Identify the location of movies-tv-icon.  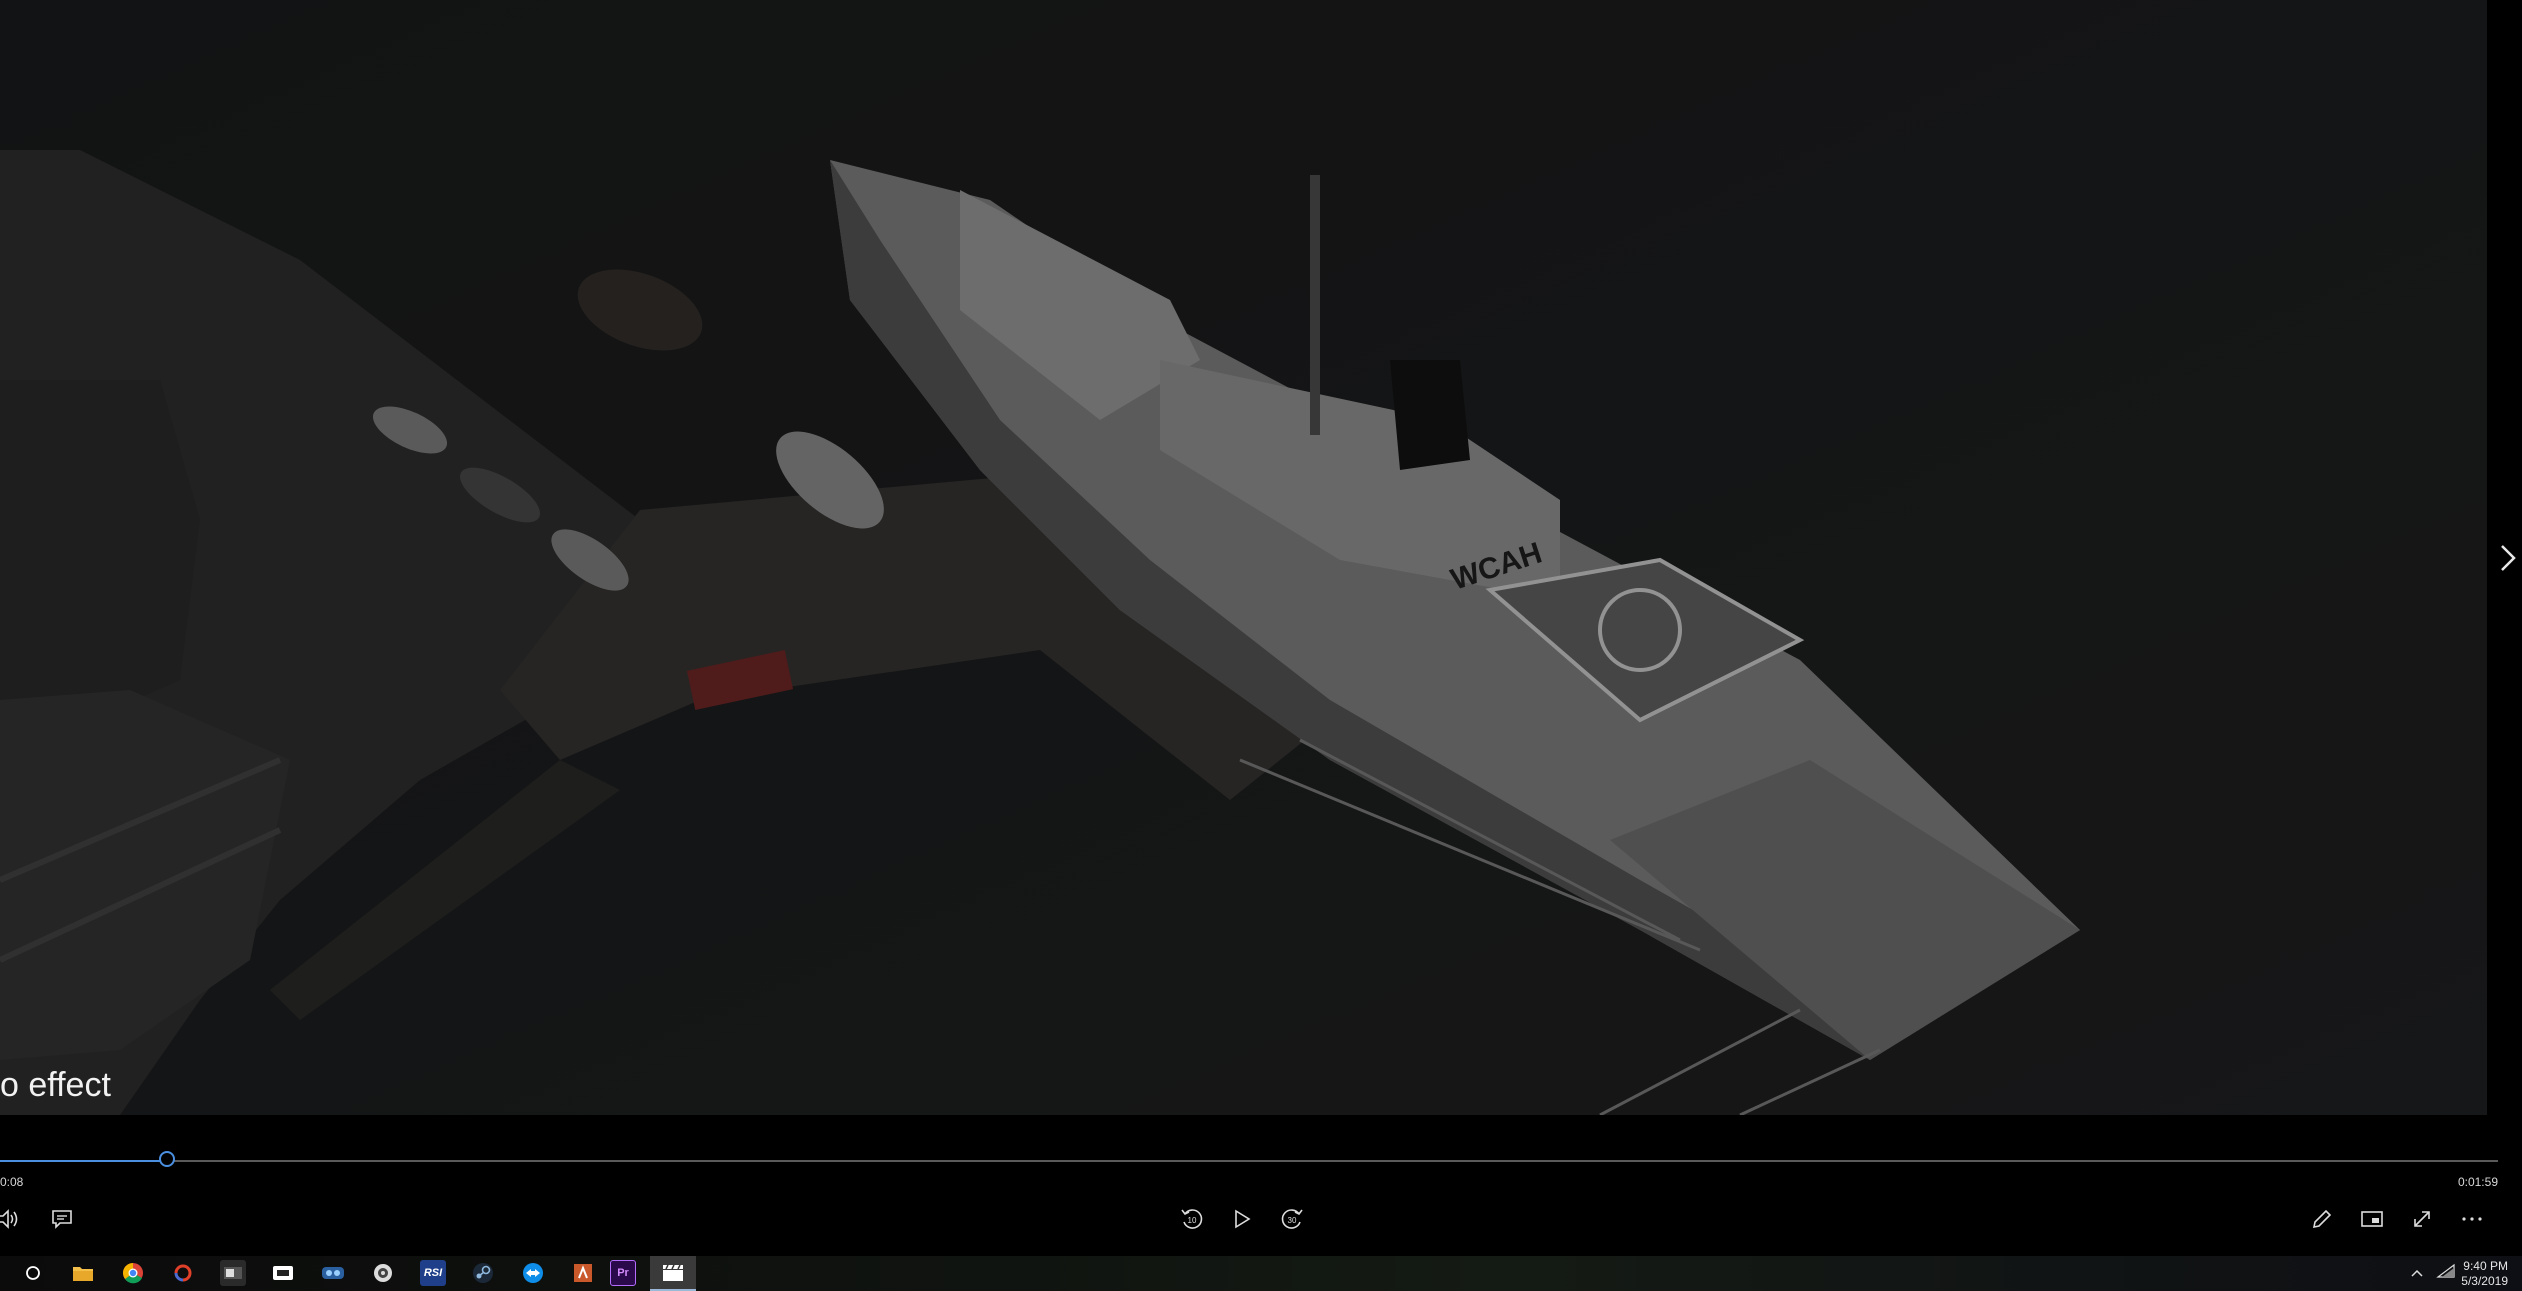
(673, 1273).